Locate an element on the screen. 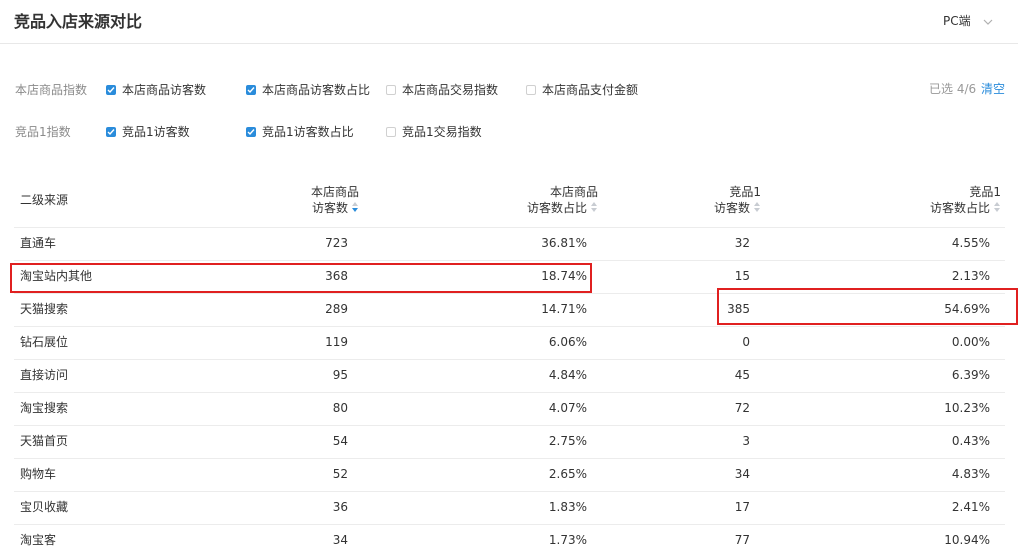  option-own-visitor-share: 本店商品访客数占比 is located at coordinates (308, 90).